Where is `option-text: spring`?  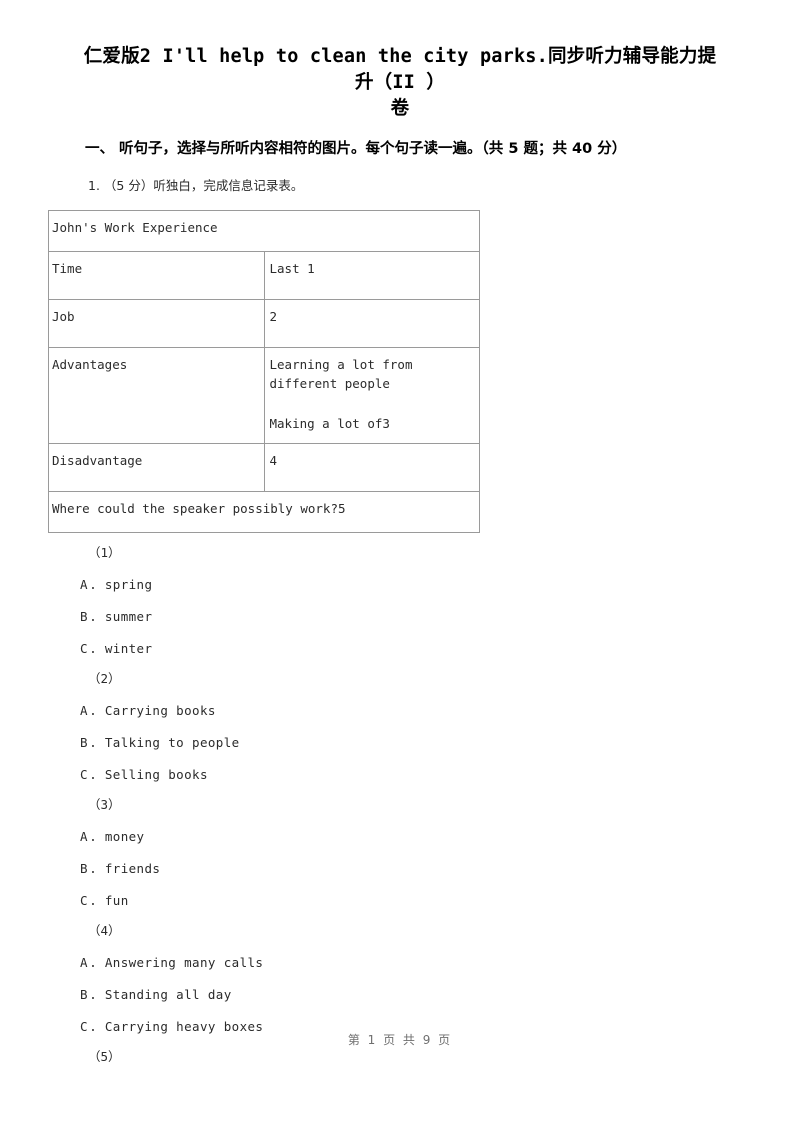
option-text: spring is located at coordinates (128, 584).